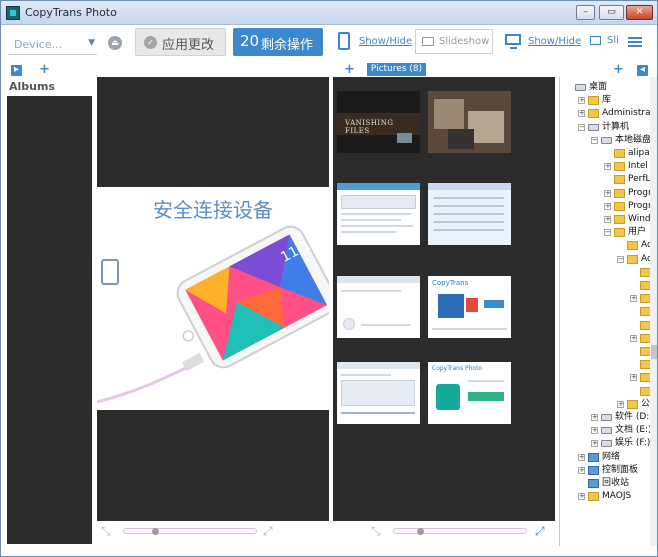 The image size is (658, 557). I want to click on apply-changes-label: 应用更改, so click(188, 45).